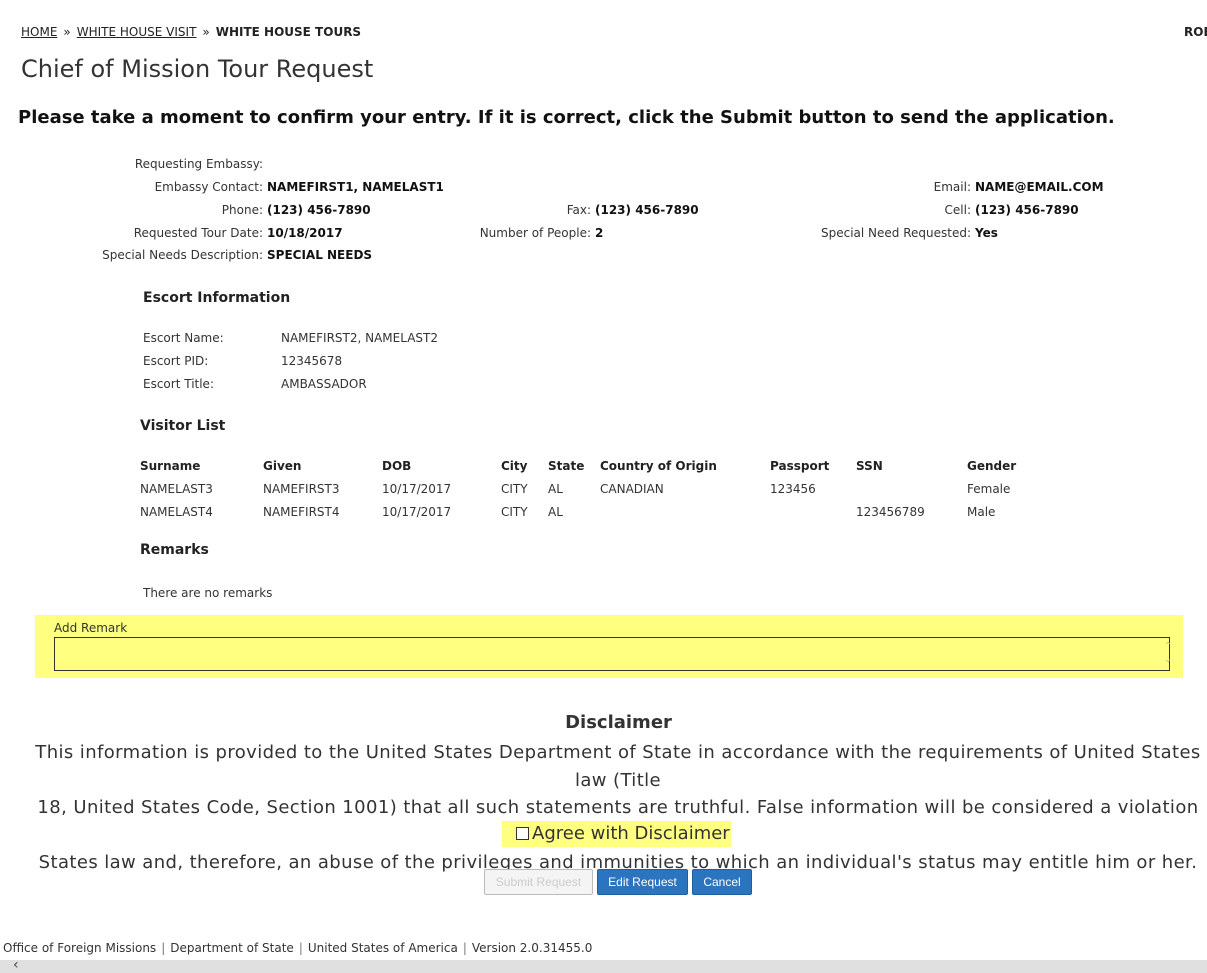 The image size is (1207, 973). What do you see at coordinates (176, 361) in the screenshot?
I see `escort-pid-label: Escort PID:` at bounding box center [176, 361].